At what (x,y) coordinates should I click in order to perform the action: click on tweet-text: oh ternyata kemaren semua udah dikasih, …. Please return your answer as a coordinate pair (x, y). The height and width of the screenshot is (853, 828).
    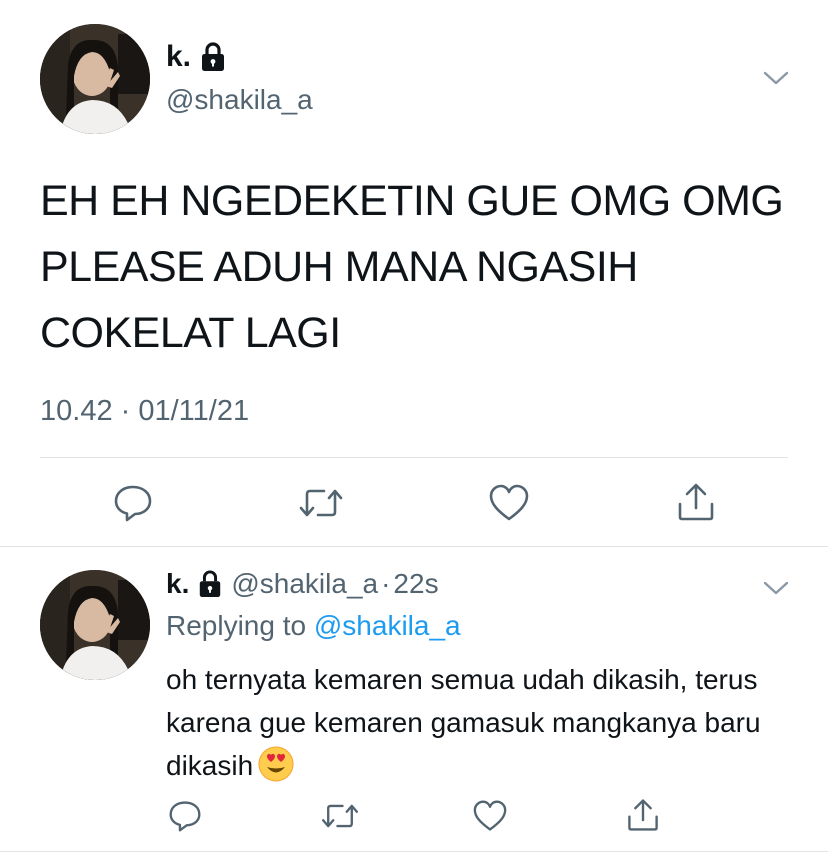
    Looking at the image, I should click on (486, 722).